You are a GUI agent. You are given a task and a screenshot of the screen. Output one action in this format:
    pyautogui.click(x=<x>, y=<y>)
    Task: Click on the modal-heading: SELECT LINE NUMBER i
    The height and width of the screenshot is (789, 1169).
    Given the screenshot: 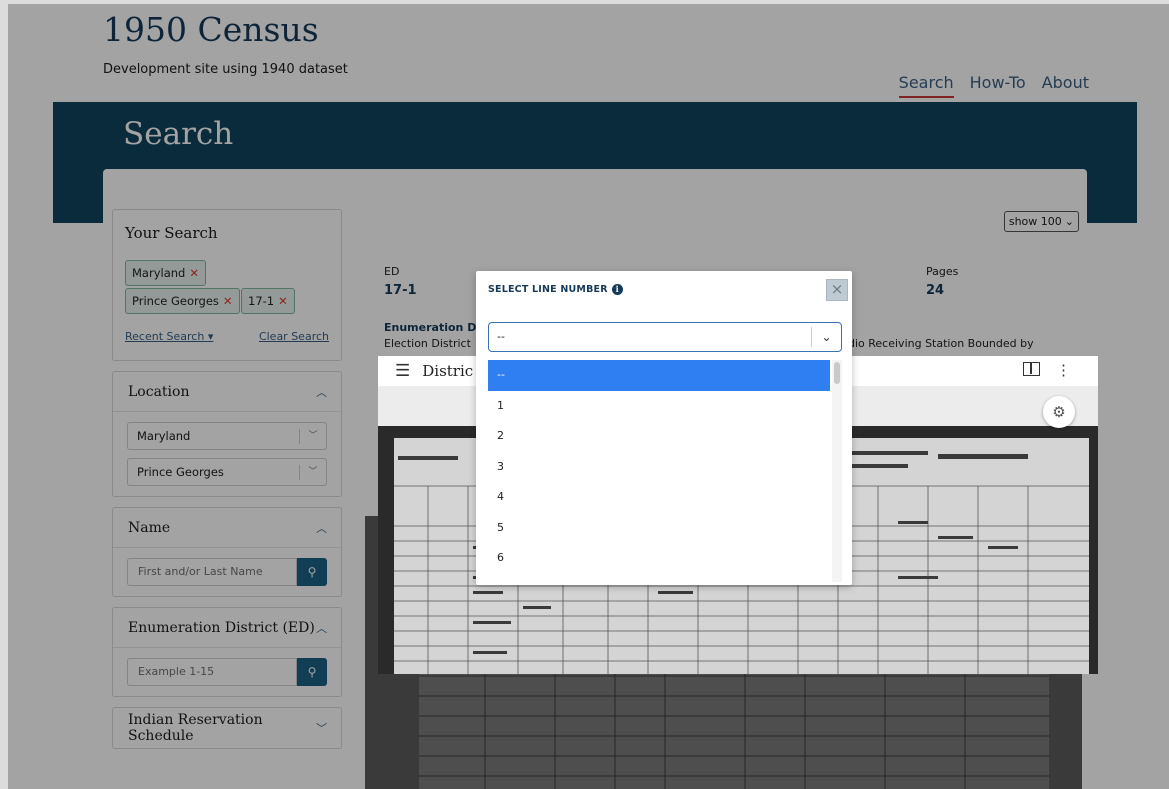 What is the action you would take?
    pyautogui.click(x=555, y=289)
    